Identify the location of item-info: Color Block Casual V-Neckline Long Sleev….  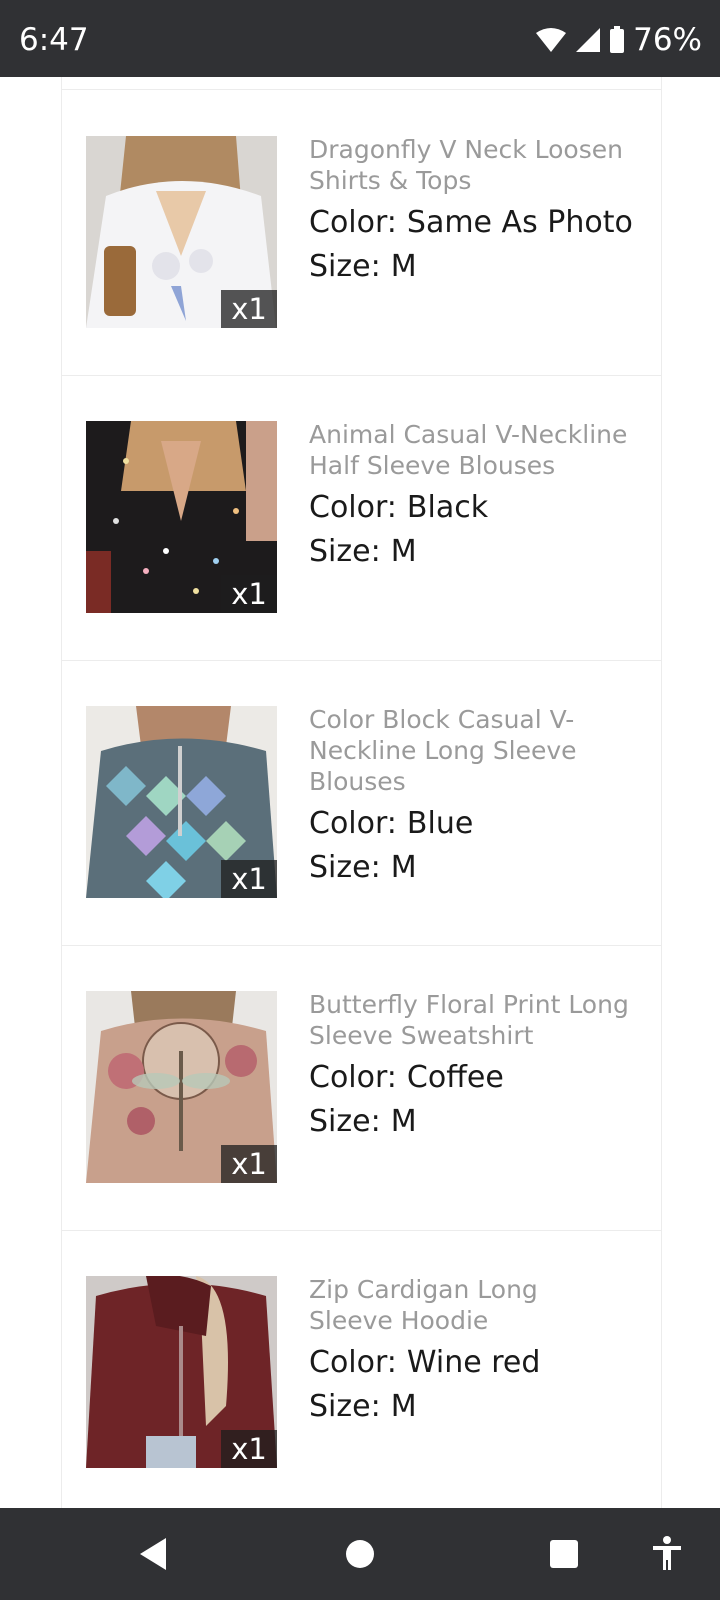
(469, 794).